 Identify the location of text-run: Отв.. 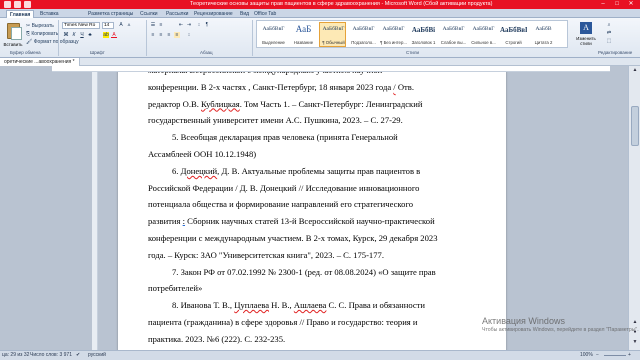
(404, 86).